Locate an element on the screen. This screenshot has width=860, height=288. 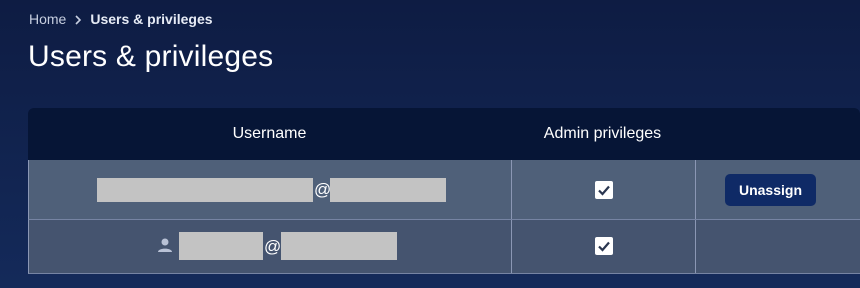
person-icon is located at coordinates (165, 245).